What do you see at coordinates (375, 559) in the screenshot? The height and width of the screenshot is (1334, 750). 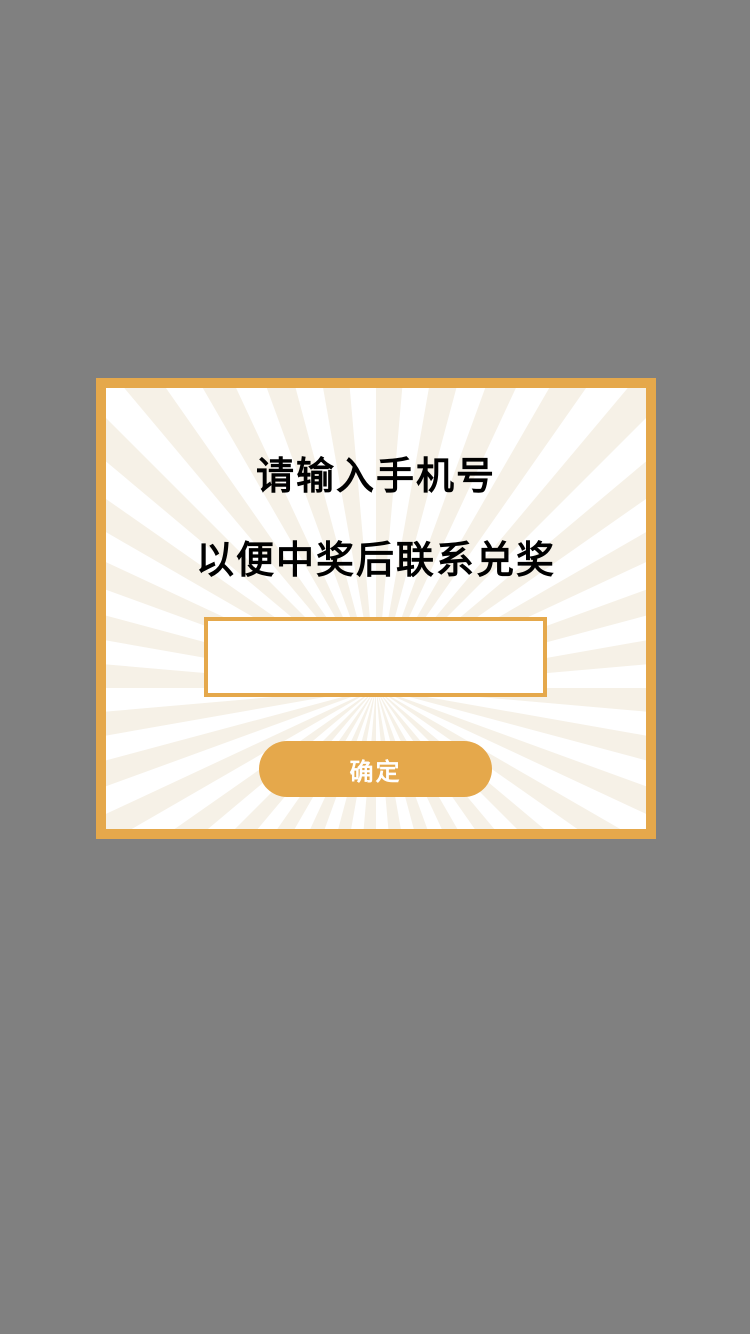 I see `dialog-subtitle: 以便中奖后联系兑奖` at bounding box center [375, 559].